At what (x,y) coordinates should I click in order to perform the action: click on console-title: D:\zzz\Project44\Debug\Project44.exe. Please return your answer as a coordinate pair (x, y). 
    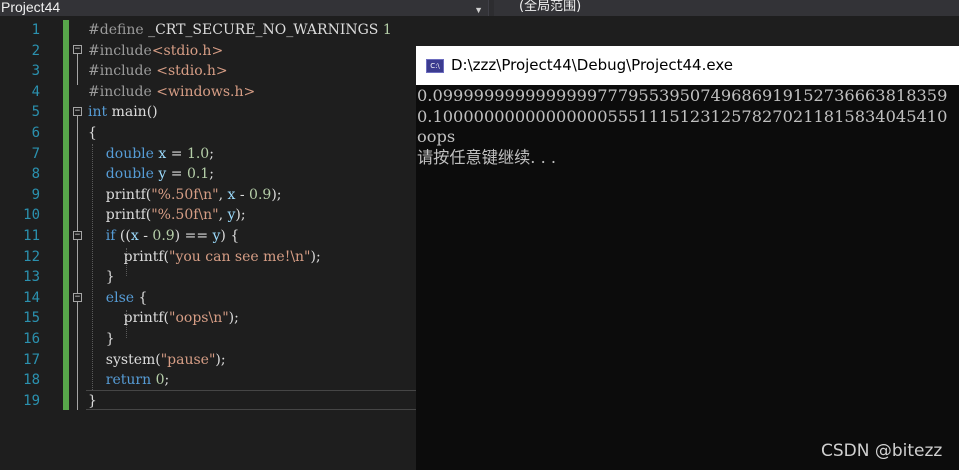
    Looking at the image, I should click on (592, 65).